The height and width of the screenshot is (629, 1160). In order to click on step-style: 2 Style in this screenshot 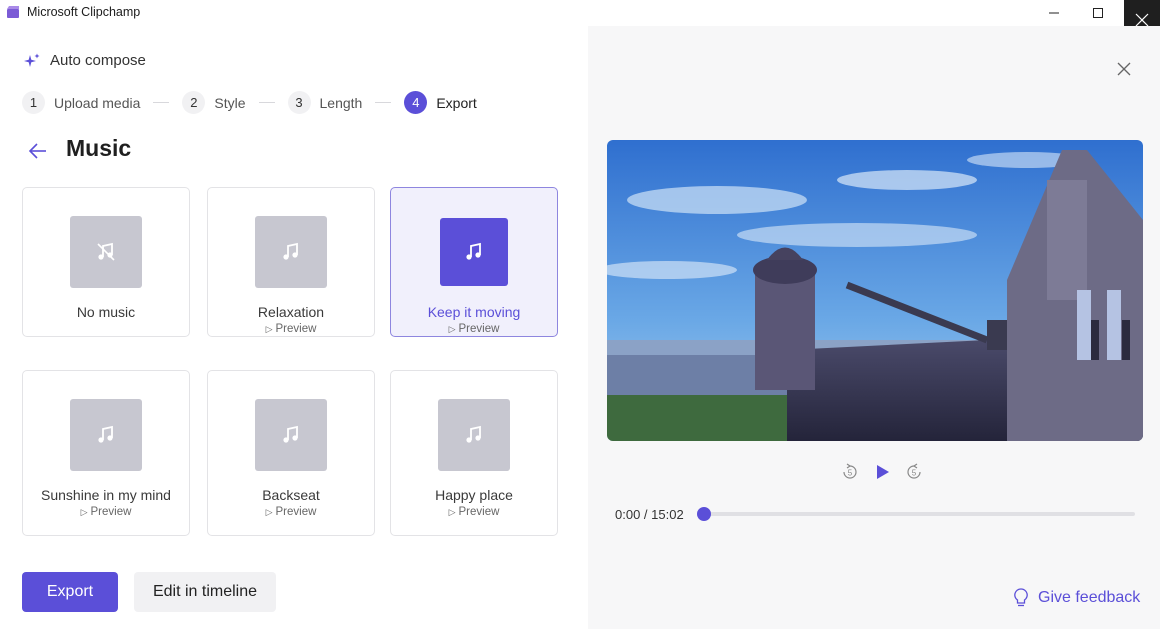, I will do `click(214, 102)`.